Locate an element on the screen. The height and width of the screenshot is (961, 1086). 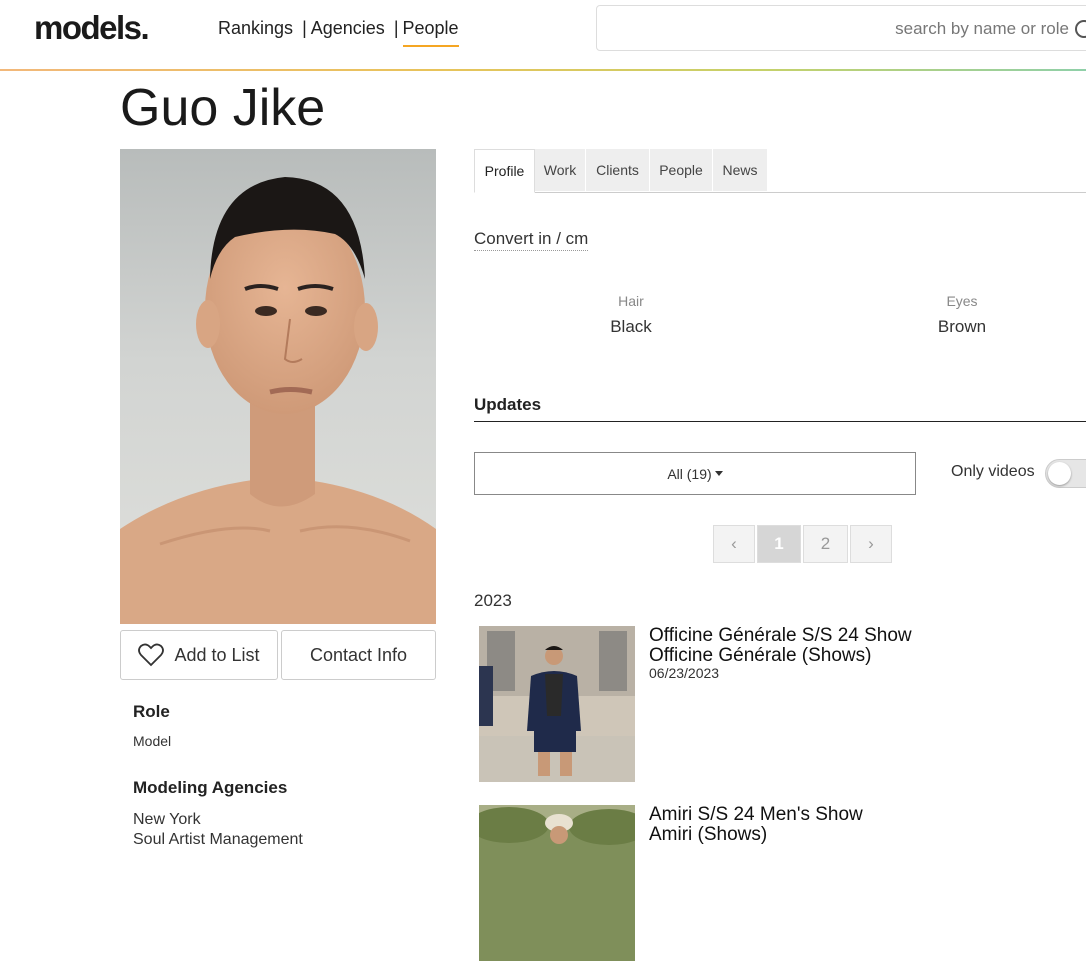
header-gradient-divider is located at coordinates (543, 70).